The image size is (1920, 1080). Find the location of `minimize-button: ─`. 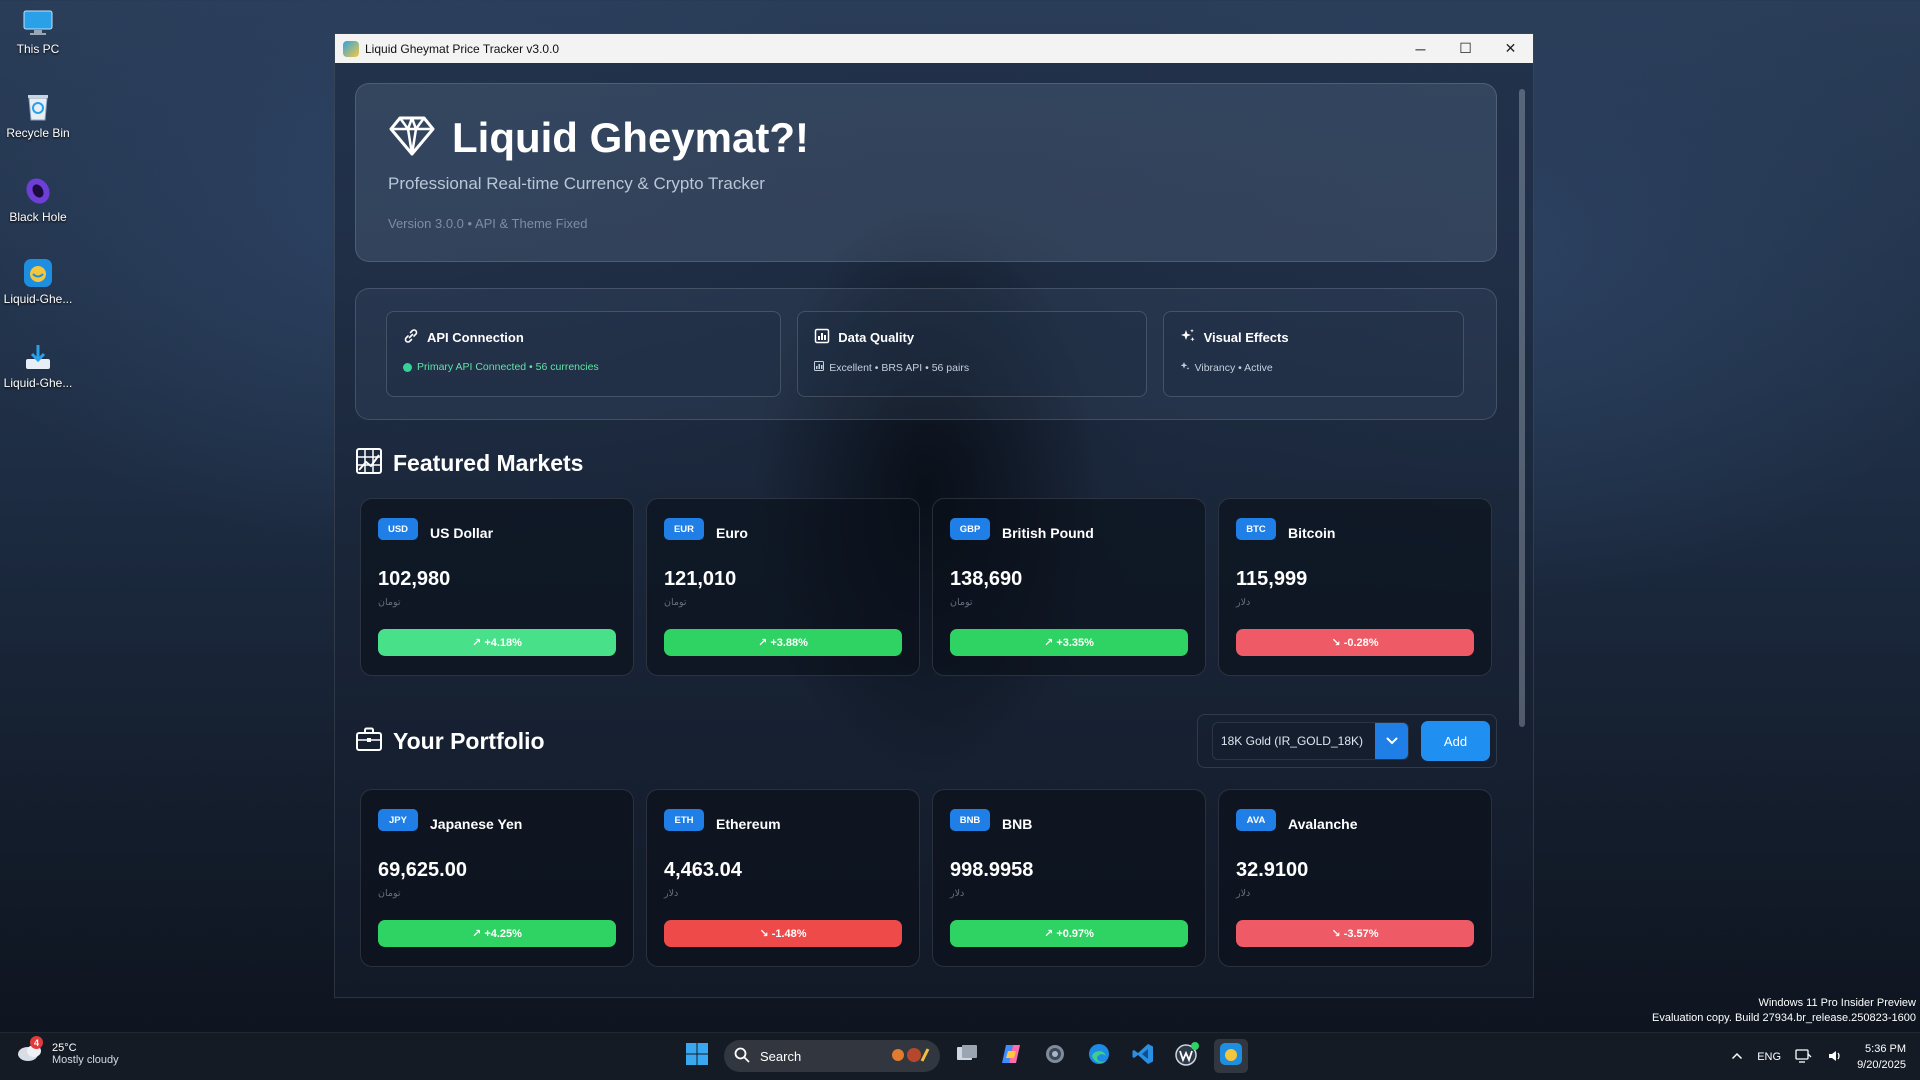

minimize-button: ─ is located at coordinates (1420, 48).